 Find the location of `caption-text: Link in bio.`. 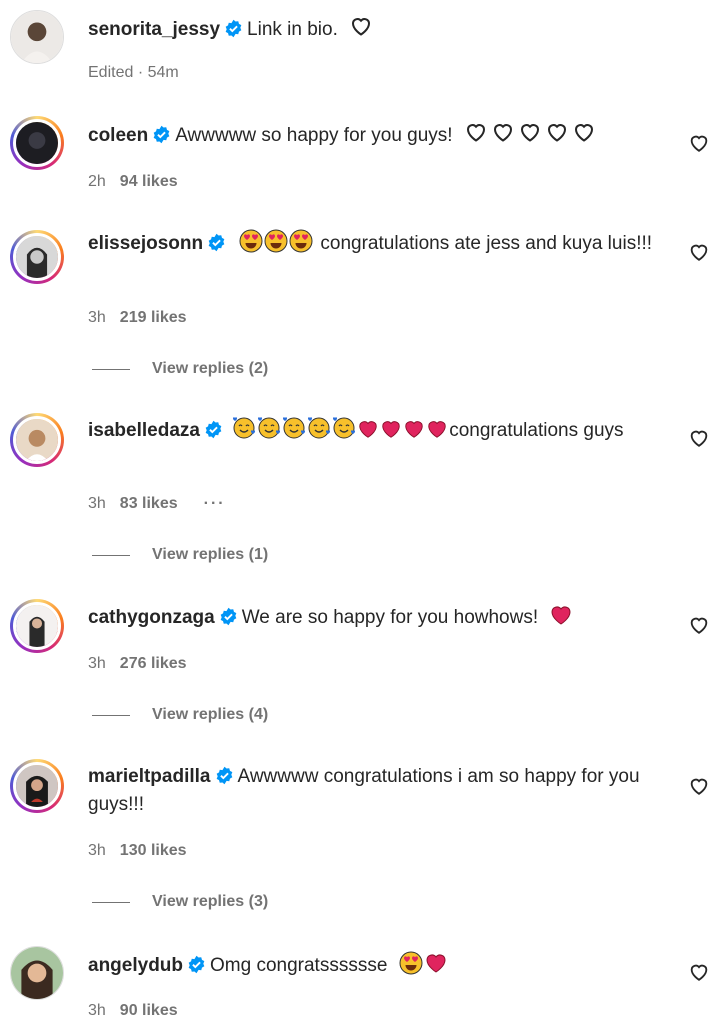

caption-text: Link in bio. is located at coordinates (292, 29).